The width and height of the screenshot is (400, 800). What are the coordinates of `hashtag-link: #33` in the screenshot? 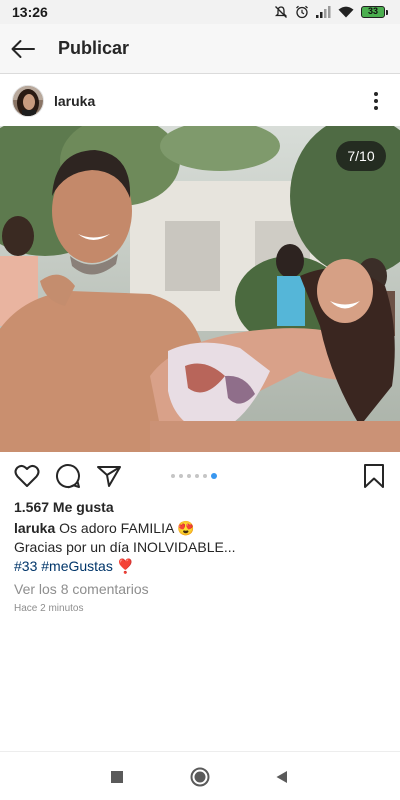 It's located at (25, 566).